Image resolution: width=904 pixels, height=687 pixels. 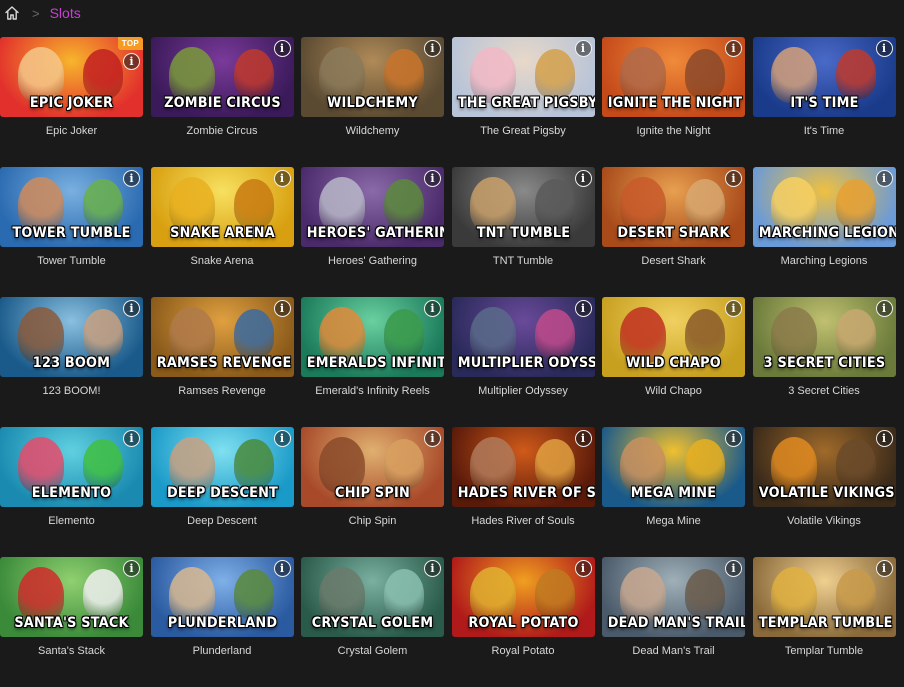 I want to click on game-title: Hades River of Souls, so click(x=523, y=521).